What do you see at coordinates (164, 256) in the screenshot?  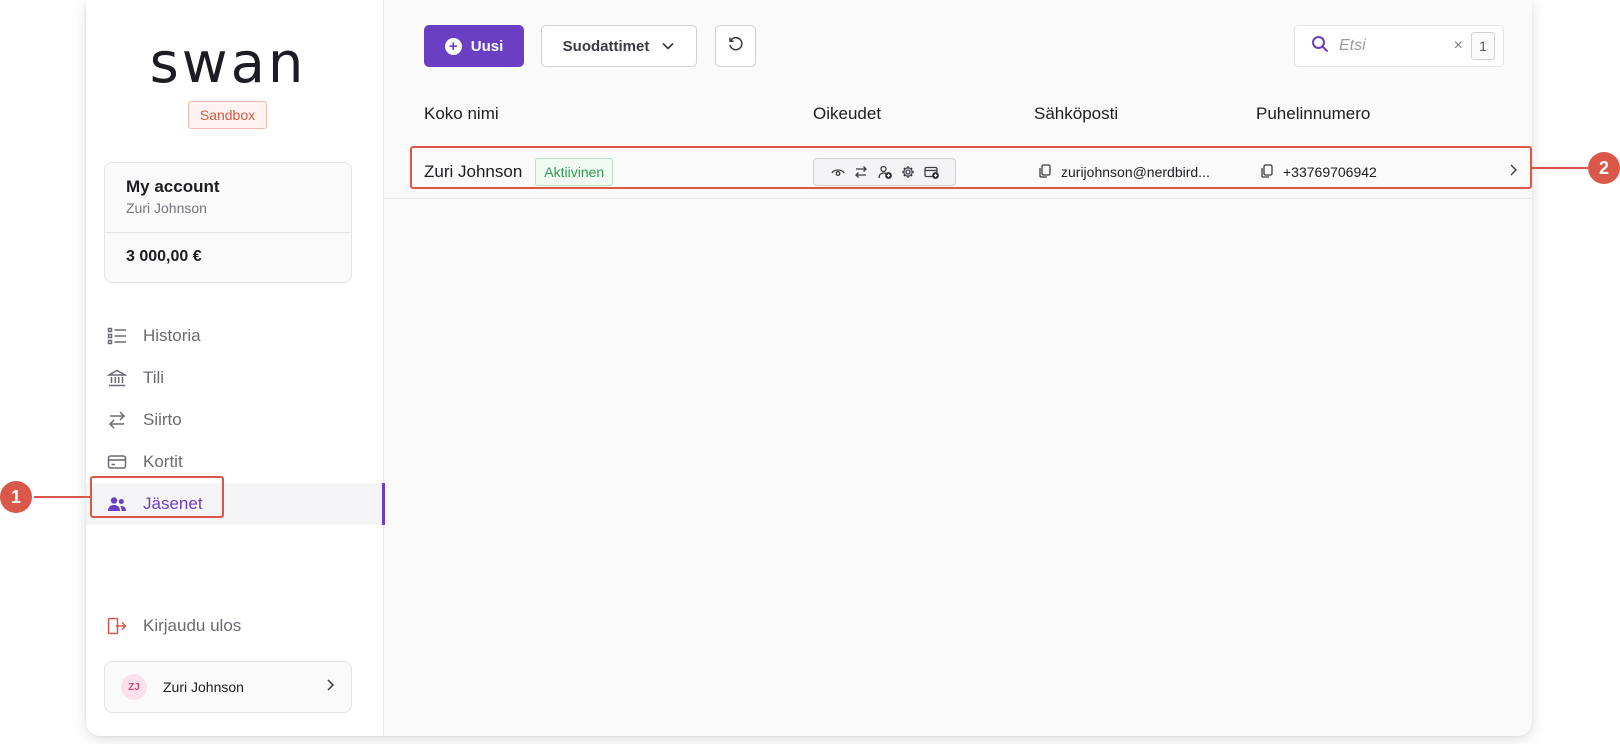 I see `account-balance: 3 000,00 €` at bounding box center [164, 256].